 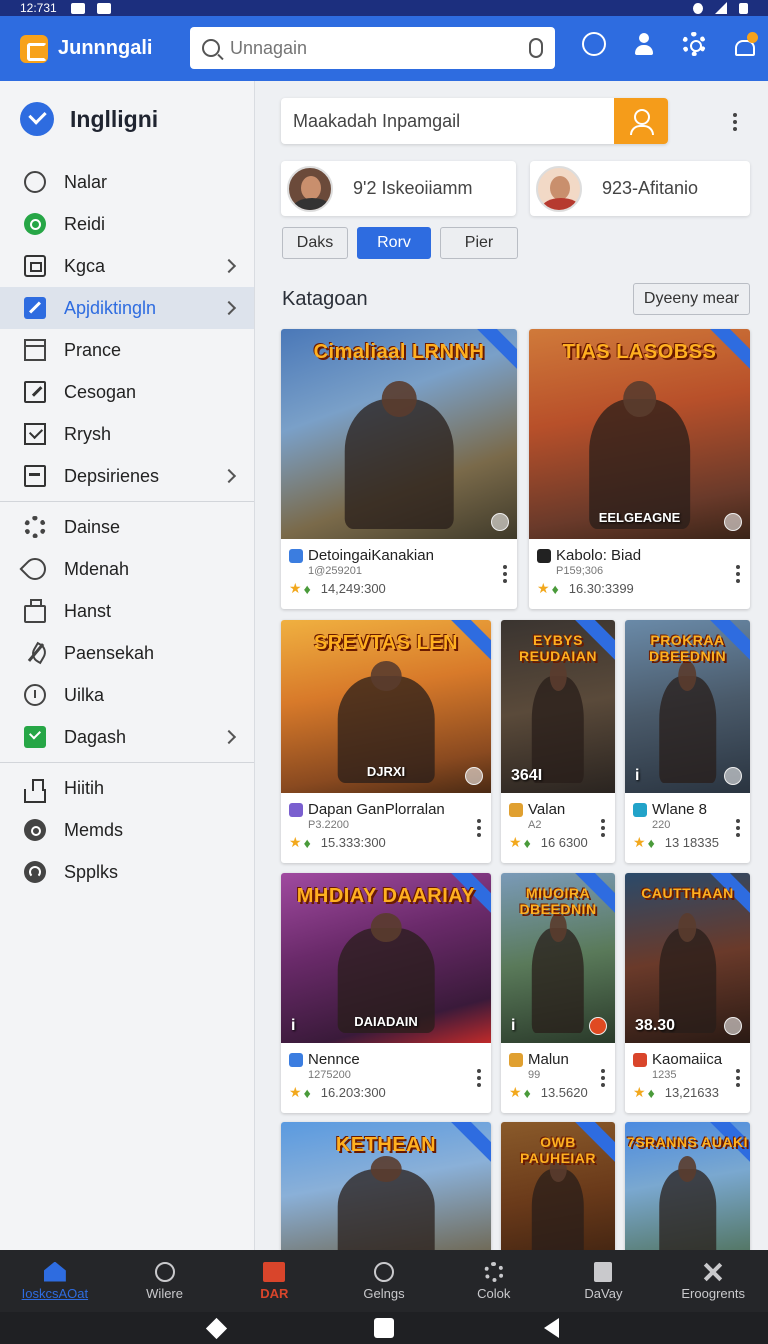 What do you see at coordinates (379, 48) in the screenshot?
I see `top-search-input` at bounding box center [379, 48].